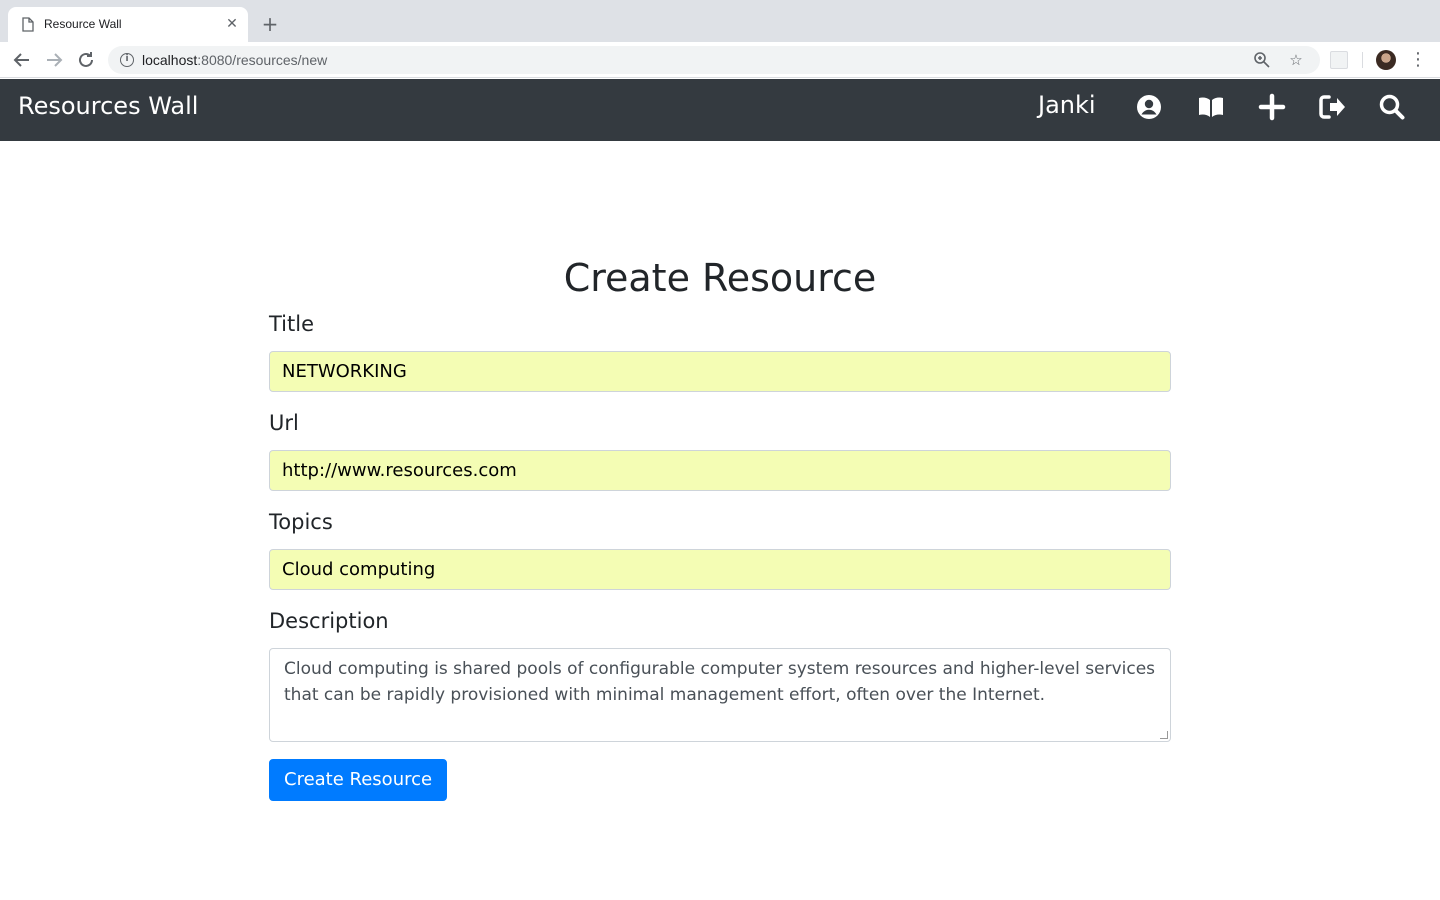 The height and width of the screenshot is (900, 1440). What do you see at coordinates (720, 569) in the screenshot?
I see `topics-input: Cloud computing` at bounding box center [720, 569].